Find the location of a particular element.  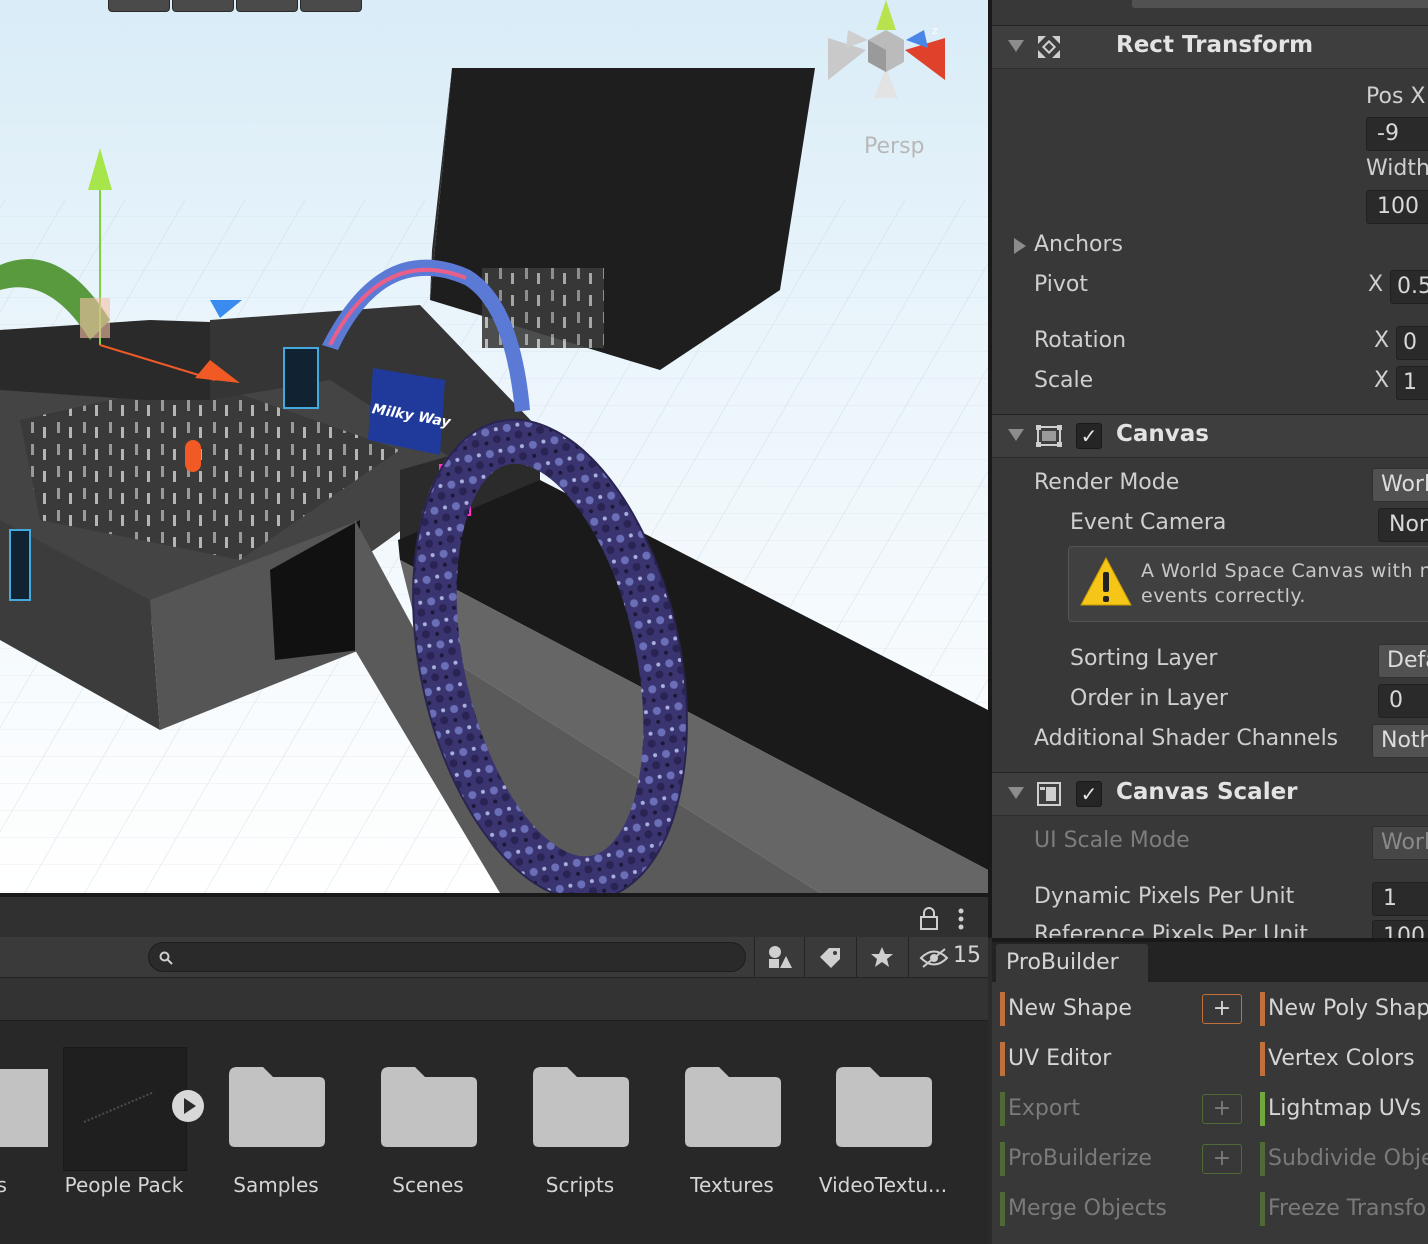

pos-x-label: Pos X is located at coordinates (1396, 96).